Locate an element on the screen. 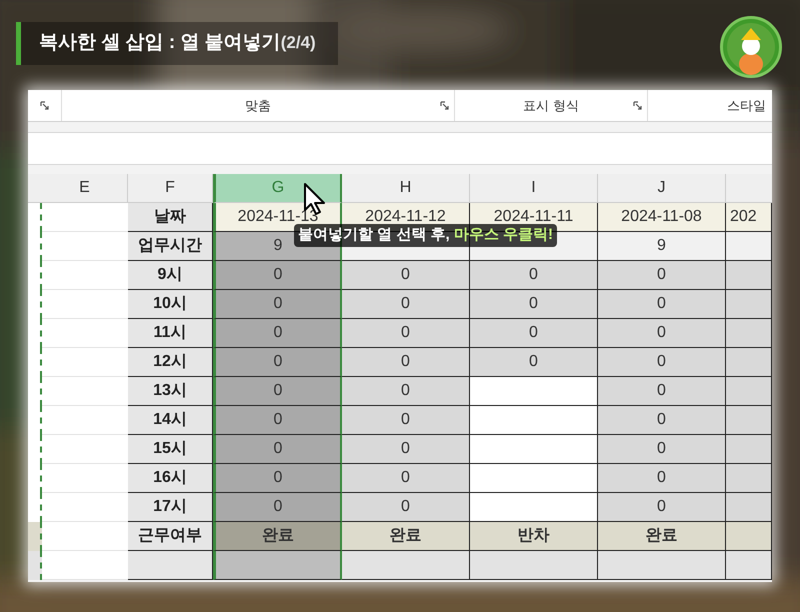  column-header: F is located at coordinates (170, 188).